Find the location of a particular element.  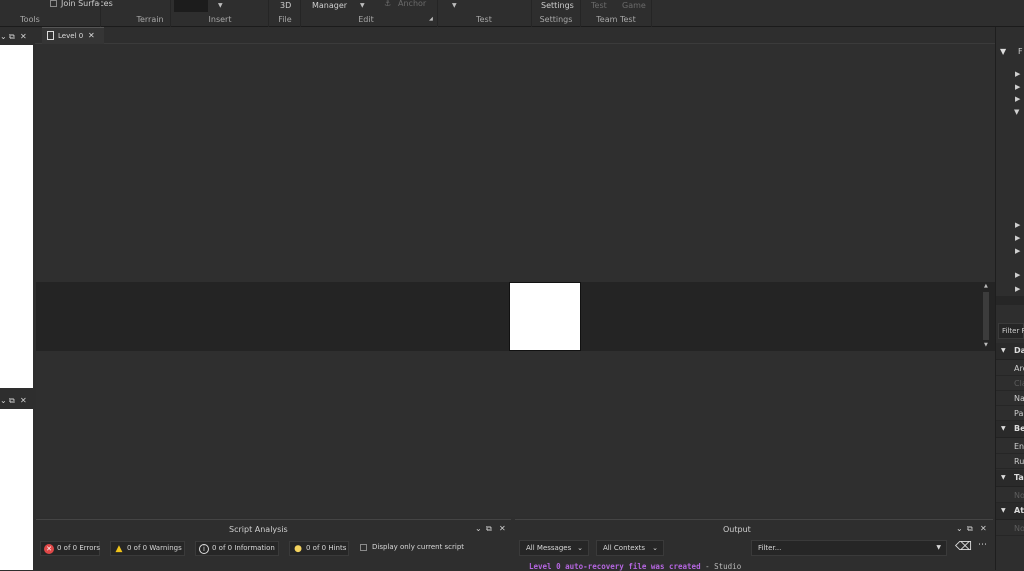

warnings-filter-button: ▲ 0 of 0 Warnings is located at coordinates (147, 548).